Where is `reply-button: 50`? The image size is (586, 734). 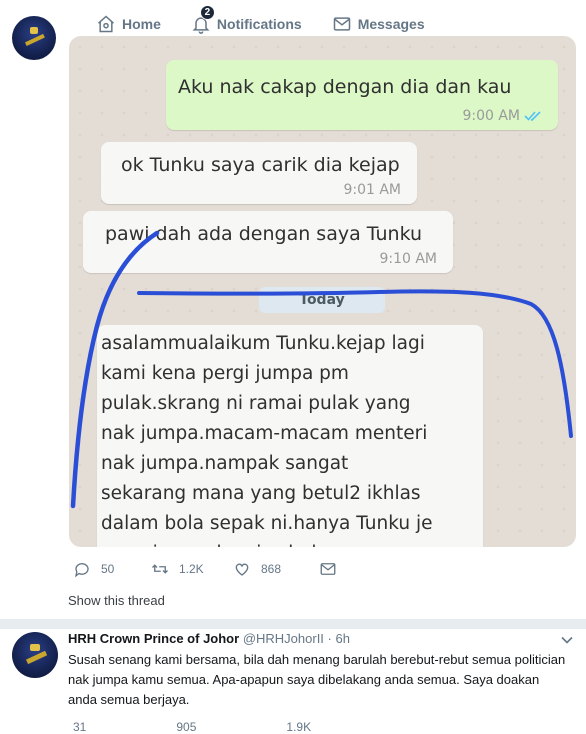
reply-button: 50 is located at coordinates (112, 569).